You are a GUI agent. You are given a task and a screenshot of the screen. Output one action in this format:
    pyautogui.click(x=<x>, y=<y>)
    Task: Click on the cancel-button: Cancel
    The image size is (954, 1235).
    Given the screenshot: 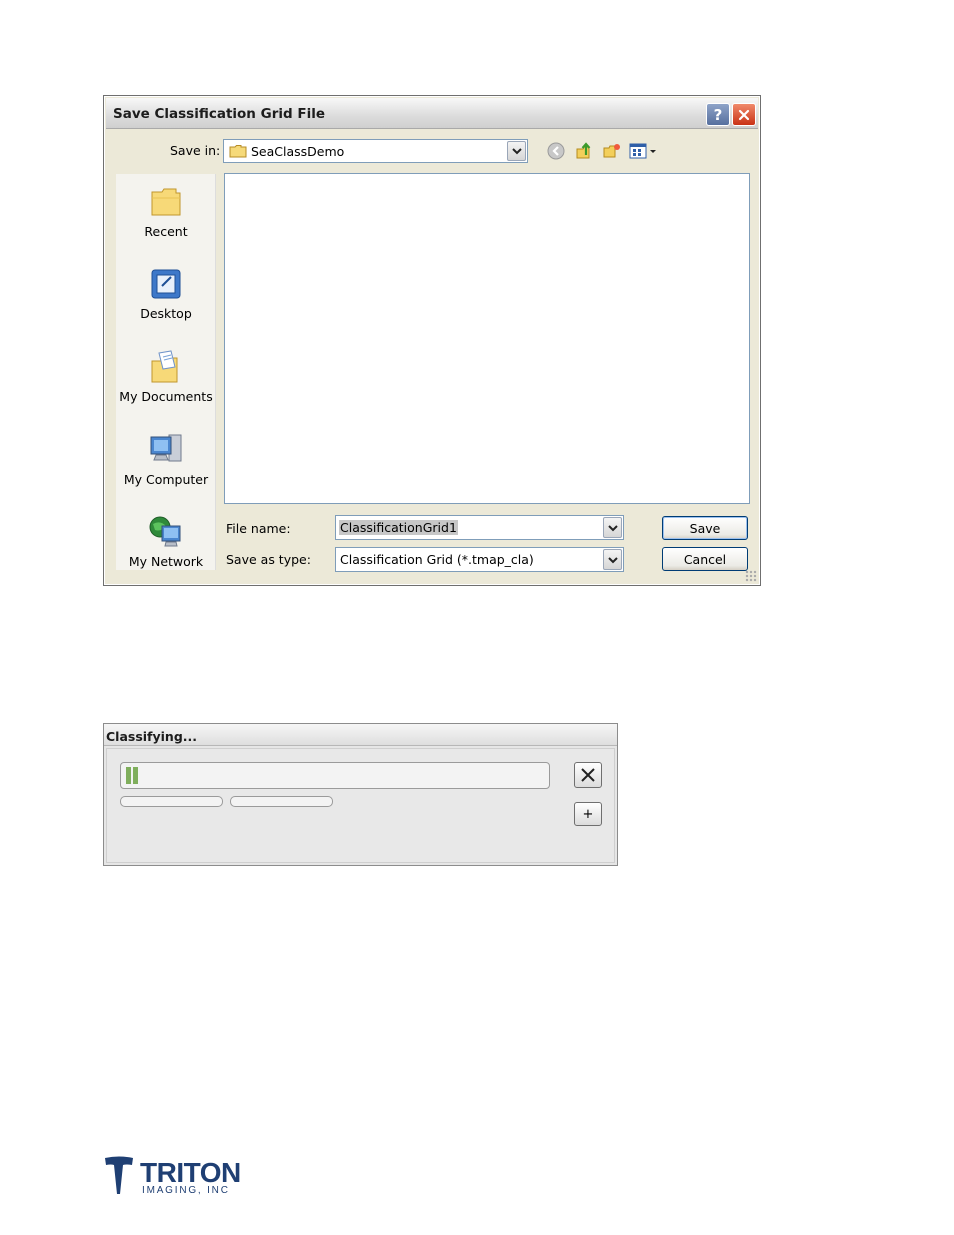 What is the action you would take?
    pyautogui.click(x=705, y=559)
    